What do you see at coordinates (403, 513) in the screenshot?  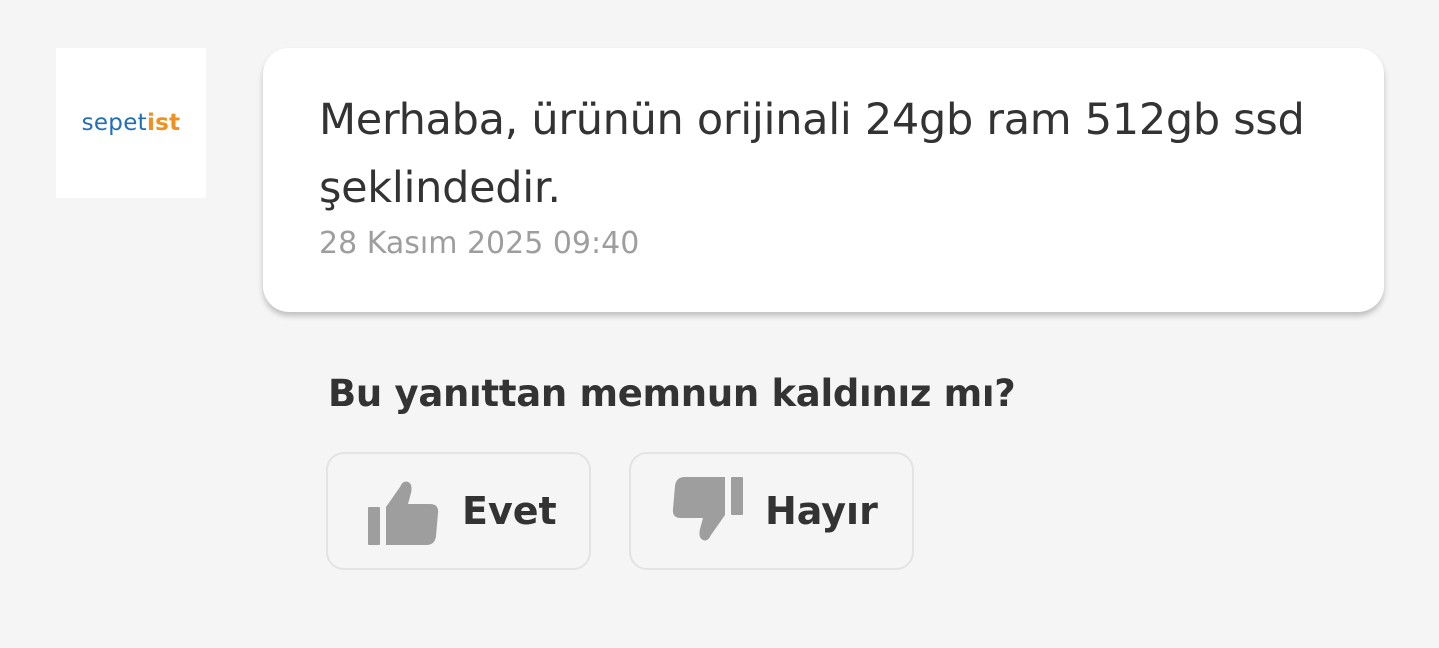 I see `thumbs-up-icon` at bounding box center [403, 513].